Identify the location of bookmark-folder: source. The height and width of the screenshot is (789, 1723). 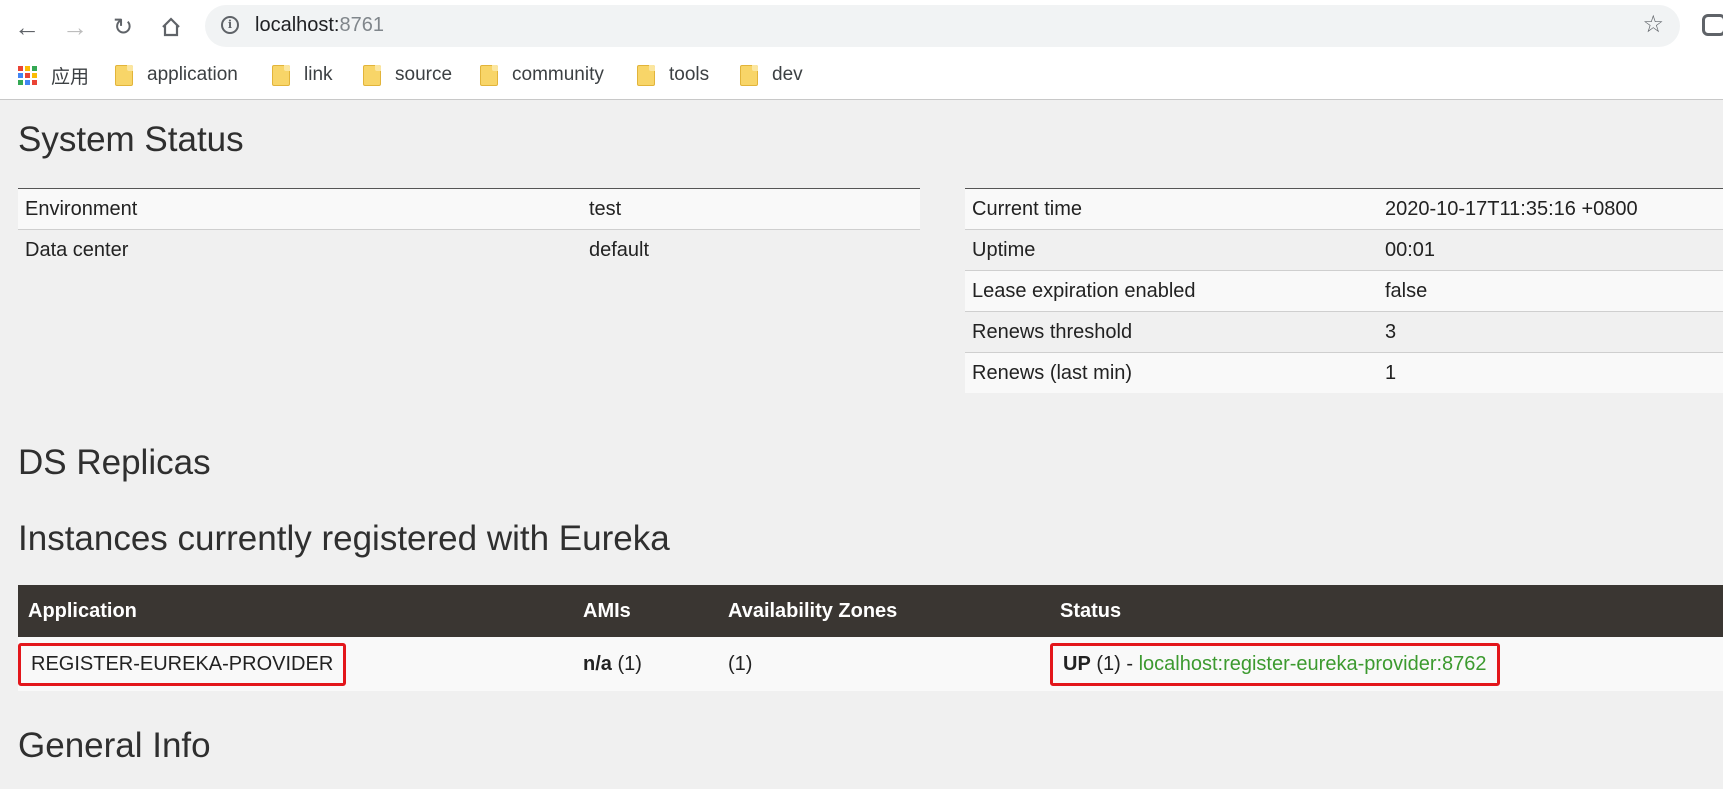
(407, 75).